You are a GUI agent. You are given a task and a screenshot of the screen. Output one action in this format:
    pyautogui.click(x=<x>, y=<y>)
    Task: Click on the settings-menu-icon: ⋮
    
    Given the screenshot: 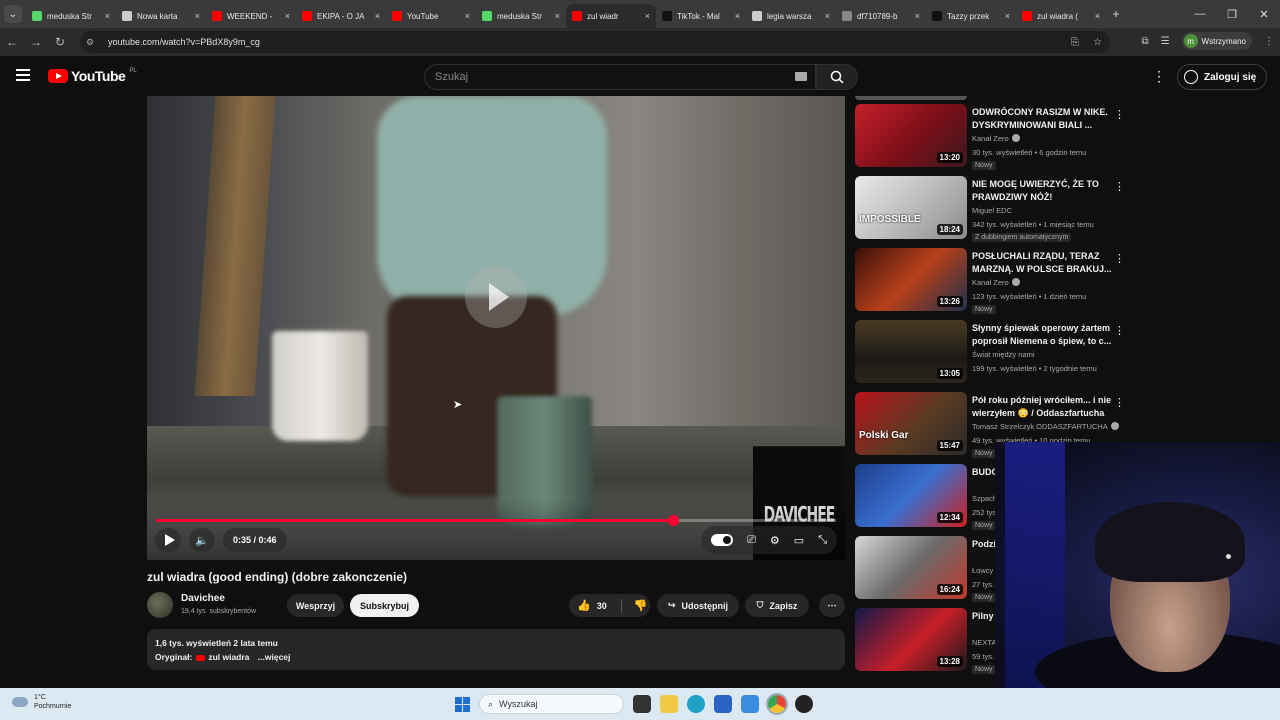 What is the action you would take?
    pyautogui.click(x=1159, y=76)
    